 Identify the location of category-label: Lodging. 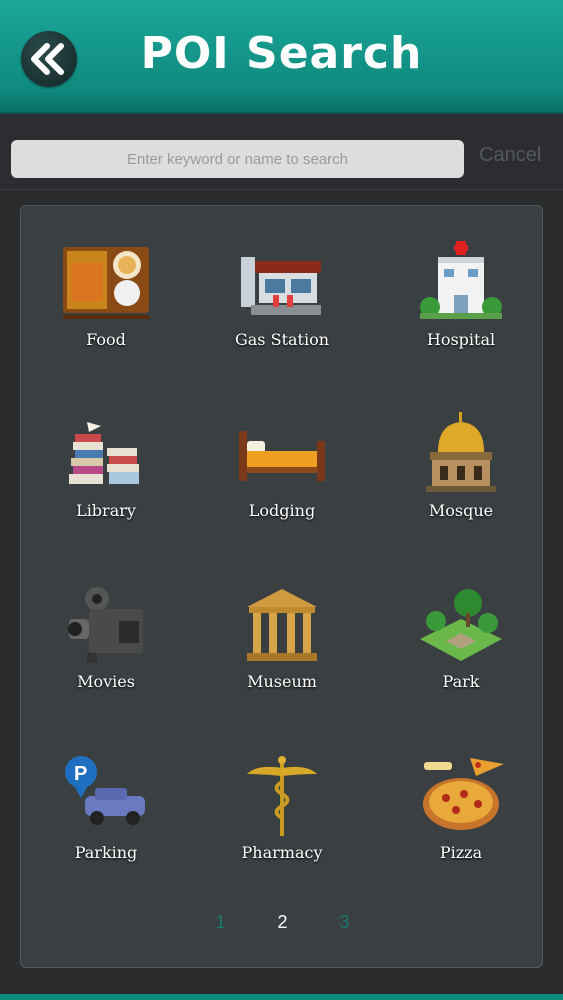
(282, 510).